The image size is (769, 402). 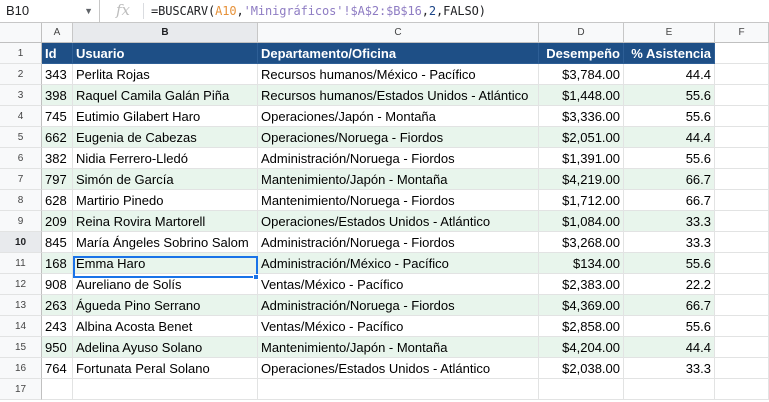 What do you see at coordinates (21, 137) in the screenshot?
I see `row-header-5: 5` at bounding box center [21, 137].